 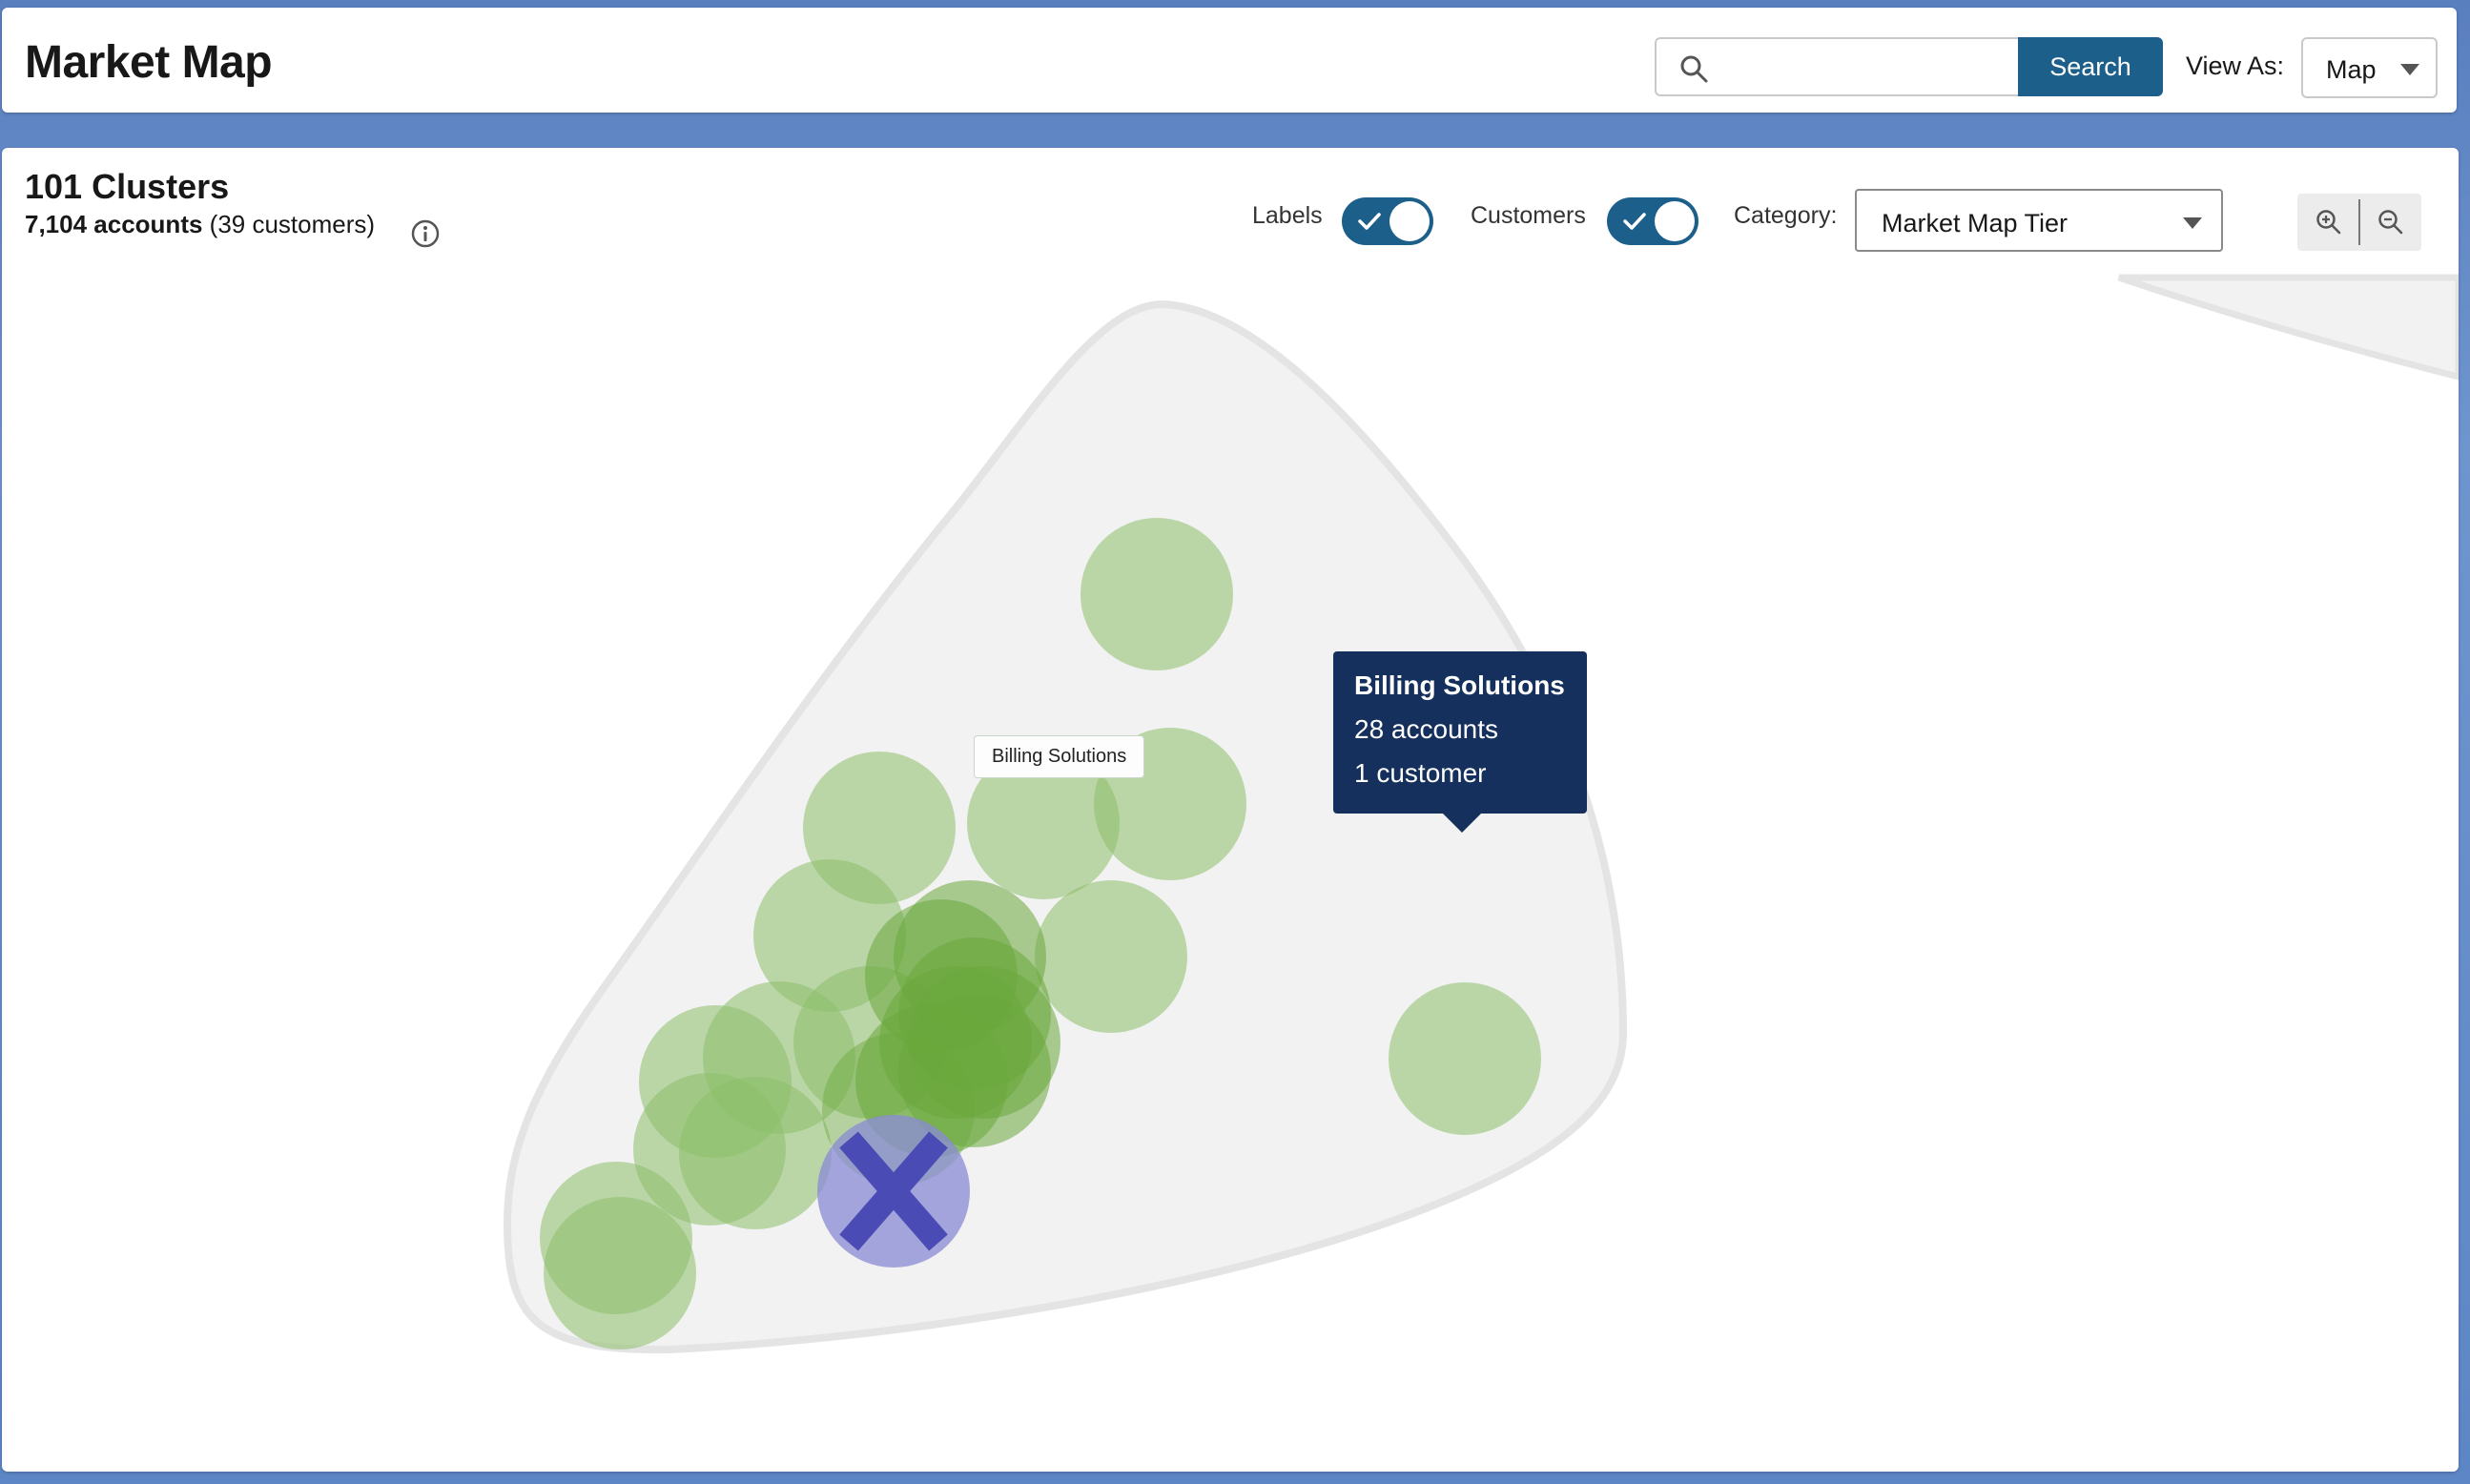 What do you see at coordinates (1528, 215) in the screenshot?
I see `customers-toggle-label: Customers` at bounding box center [1528, 215].